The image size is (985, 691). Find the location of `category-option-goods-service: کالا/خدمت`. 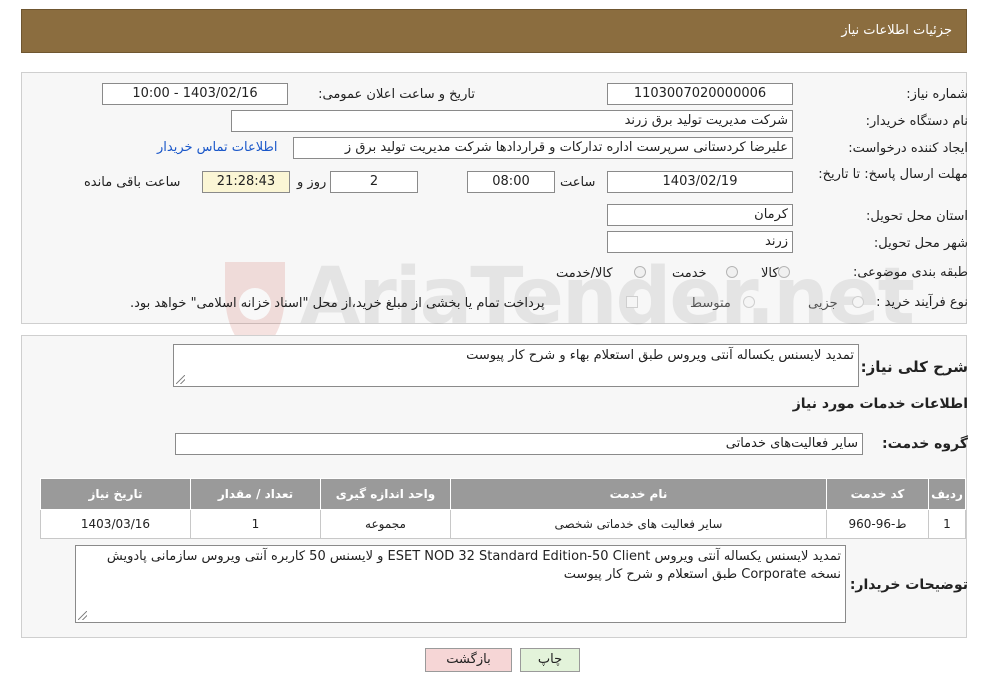

category-option-goods-service: کالا/خدمت is located at coordinates (584, 273).